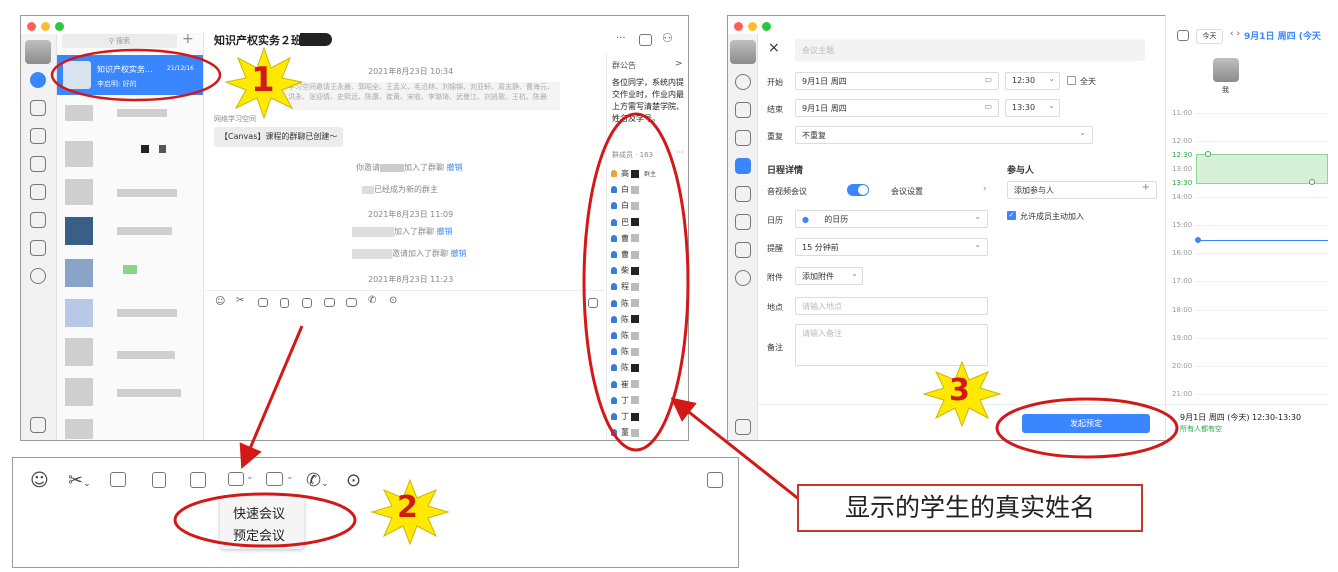 The height and width of the screenshot is (572, 1338). I want to click on highlight-ellipse-submit, so click(1087, 428).